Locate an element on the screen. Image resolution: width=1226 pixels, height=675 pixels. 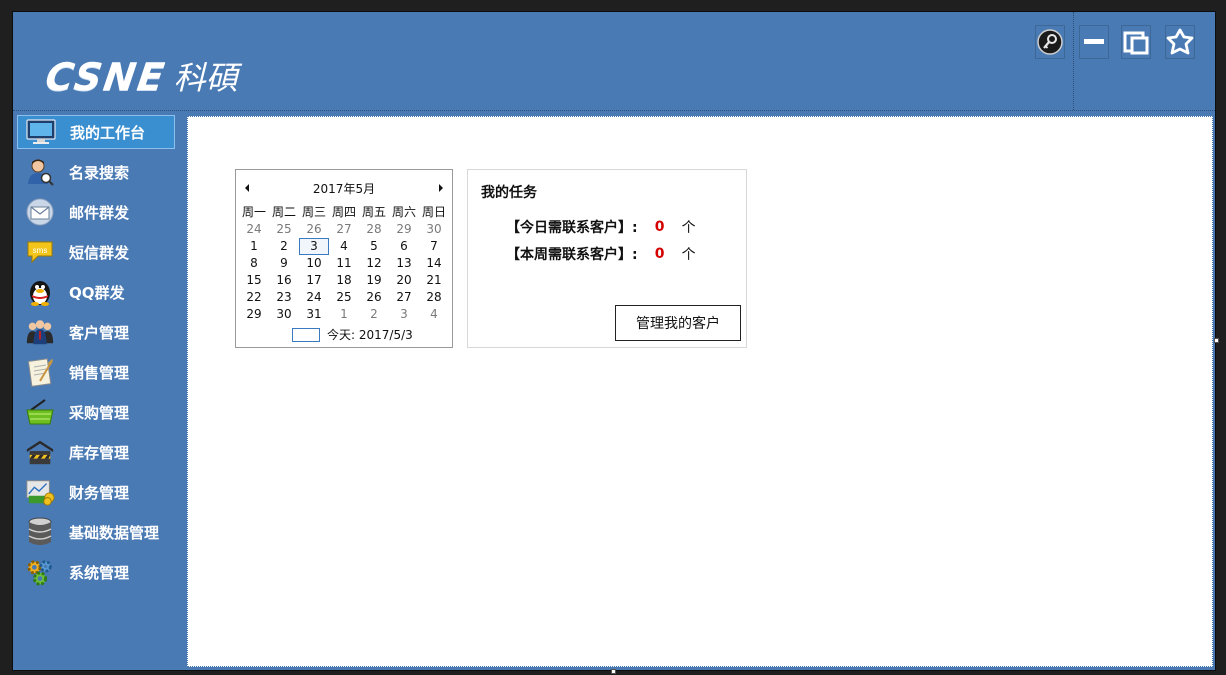
sidebar-item-mass-sms: sms 短信群发 is located at coordinates (96, 252).